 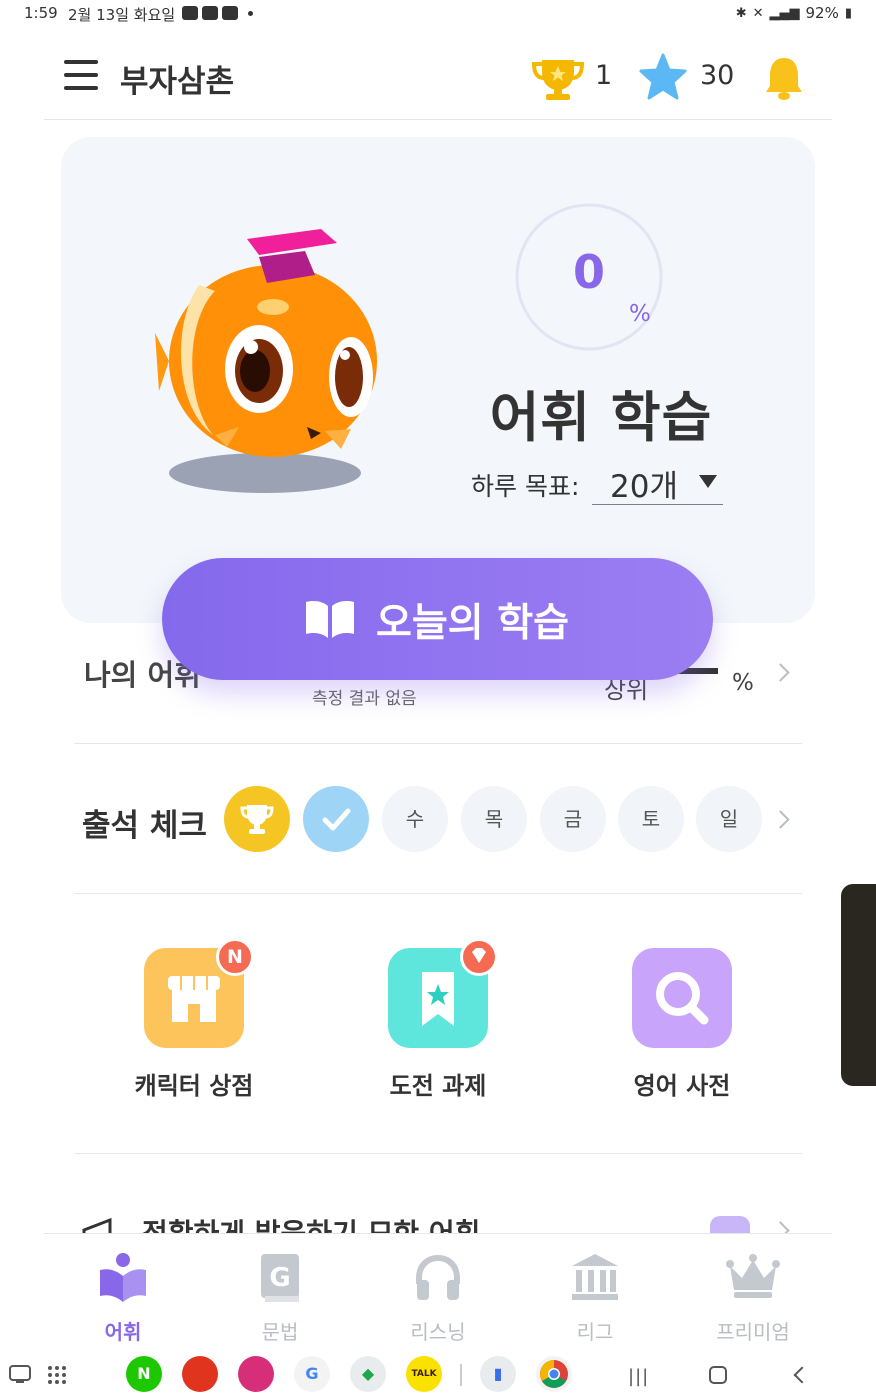 I want to click on nav-tab-league: 리그, so click(x=595, y=1297).